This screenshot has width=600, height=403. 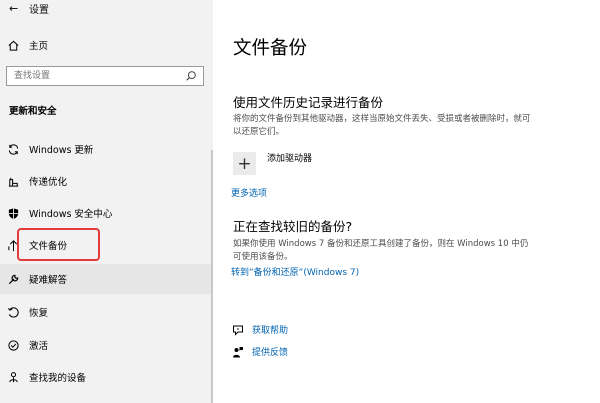 I want to click on add-drive-label: 添加驱动器, so click(x=290, y=159).